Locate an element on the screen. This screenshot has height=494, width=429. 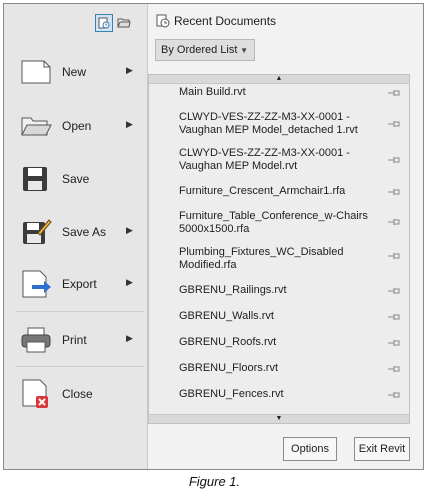
menu-item-save: Save is located at coordinates (82, 179).